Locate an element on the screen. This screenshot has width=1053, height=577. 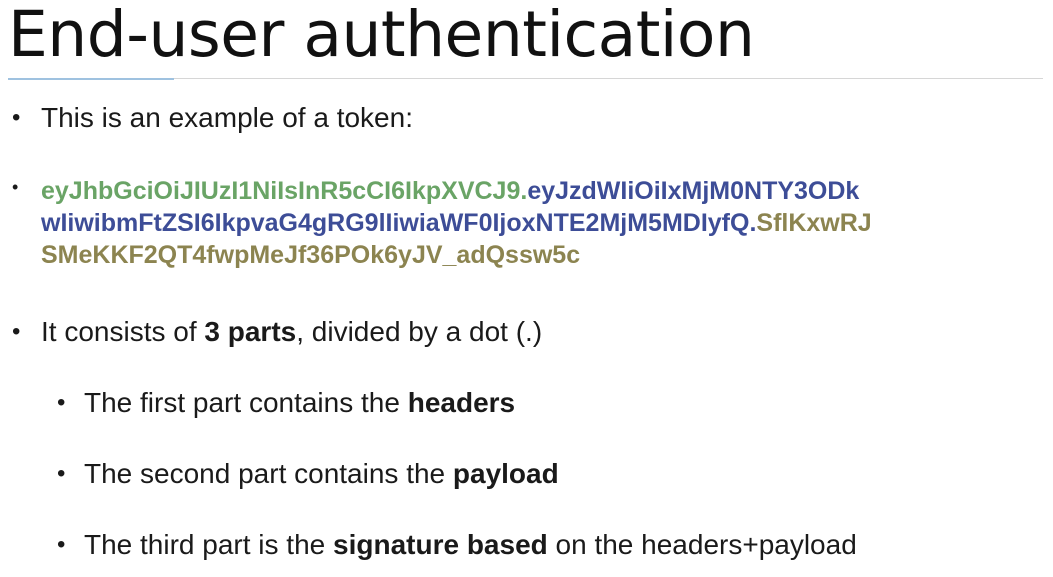
bullet-parts-suffix: , divided by a dot (.) is located at coordinates (419, 331).